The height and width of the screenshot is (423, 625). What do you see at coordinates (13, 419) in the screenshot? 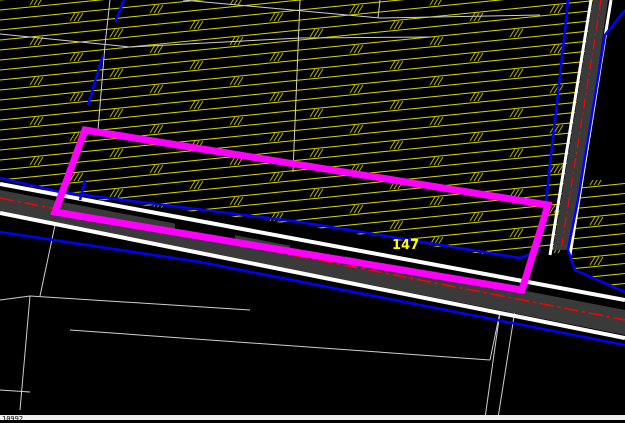
I see `status-coordinate-text: 10992` at bounding box center [13, 419].